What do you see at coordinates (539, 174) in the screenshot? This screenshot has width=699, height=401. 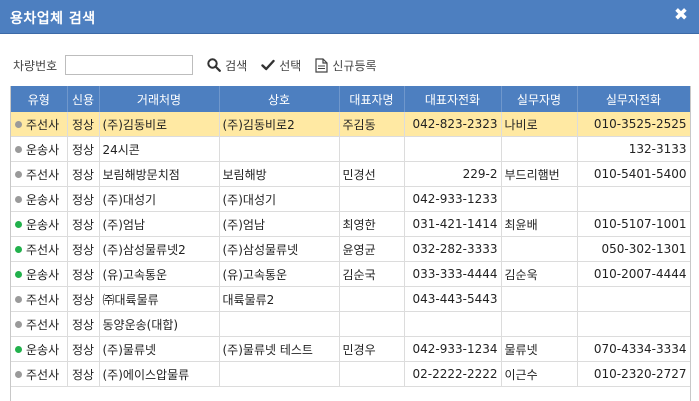 I see `staff-name-cell: 부드리햄번` at bounding box center [539, 174].